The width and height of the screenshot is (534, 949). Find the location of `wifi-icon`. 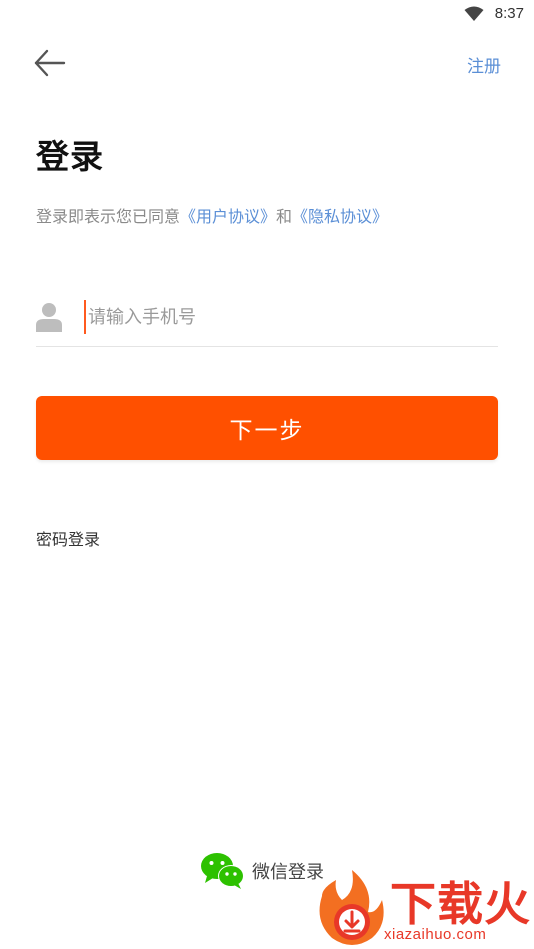

wifi-icon is located at coordinates (474, 13).